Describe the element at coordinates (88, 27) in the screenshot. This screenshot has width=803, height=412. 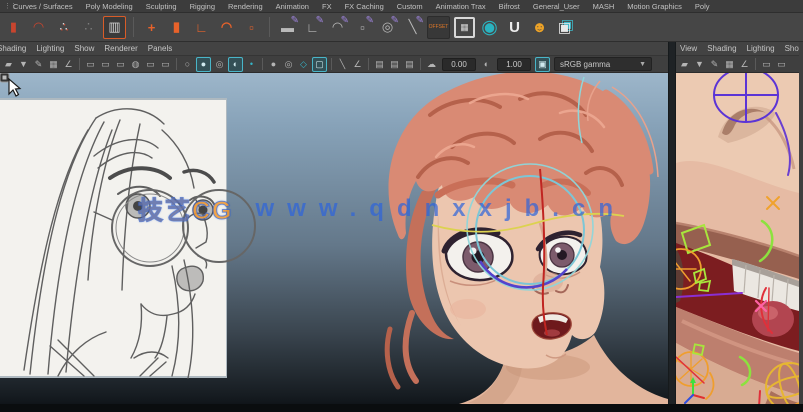
I see `faint-dots-icon: ∴` at that location.